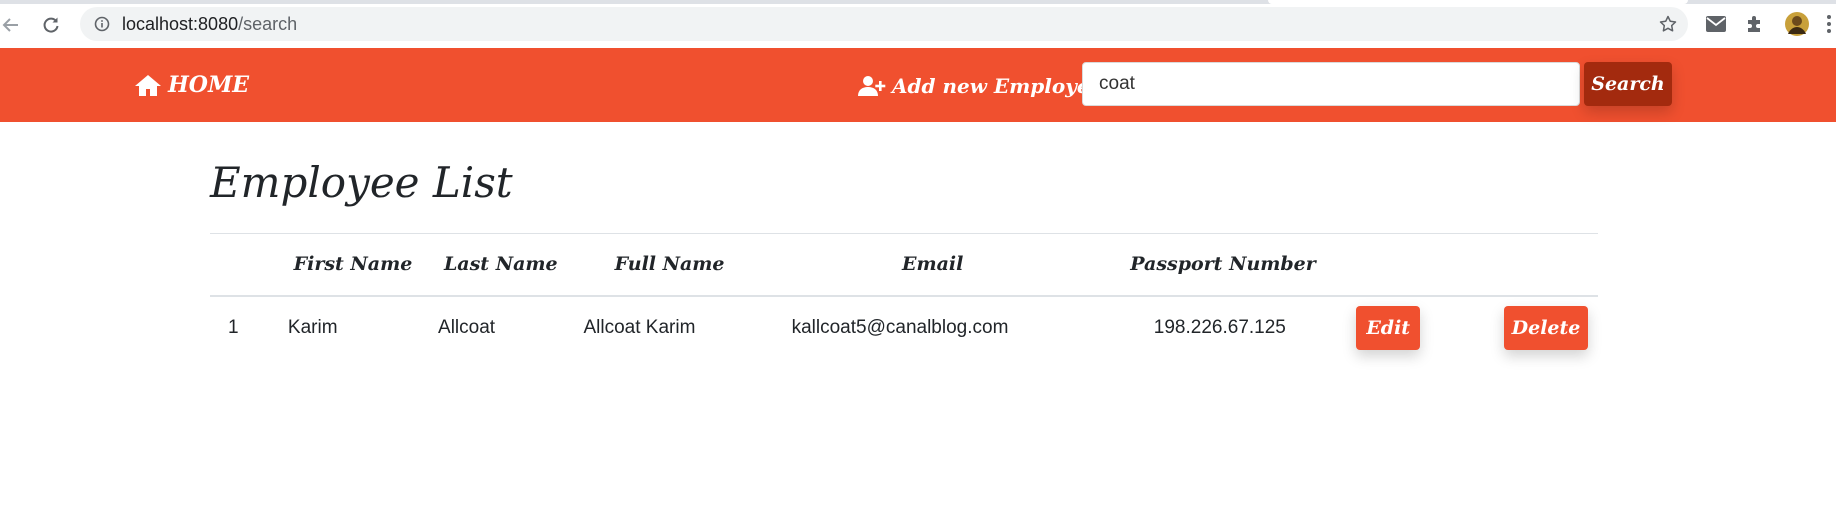 The height and width of the screenshot is (526, 1836). What do you see at coordinates (209, 85) in the screenshot?
I see `home-label: HOME` at bounding box center [209, 85].